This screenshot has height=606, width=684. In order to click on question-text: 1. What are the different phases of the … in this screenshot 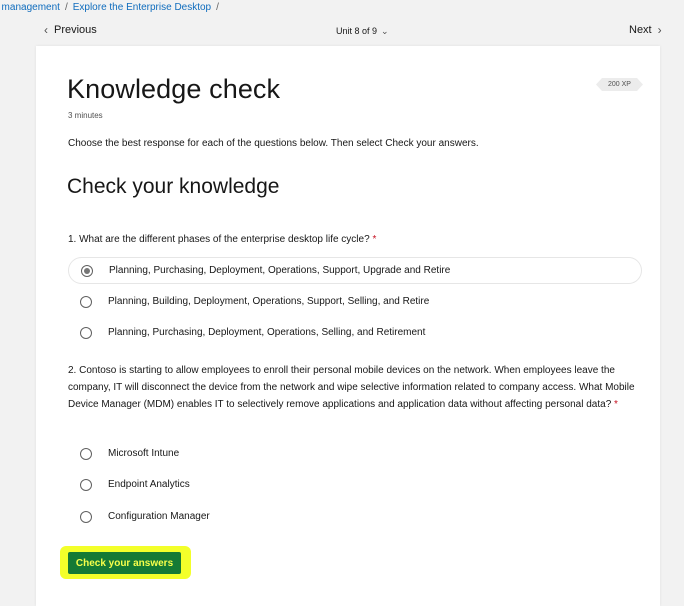, I will do `click(219, 239)`.